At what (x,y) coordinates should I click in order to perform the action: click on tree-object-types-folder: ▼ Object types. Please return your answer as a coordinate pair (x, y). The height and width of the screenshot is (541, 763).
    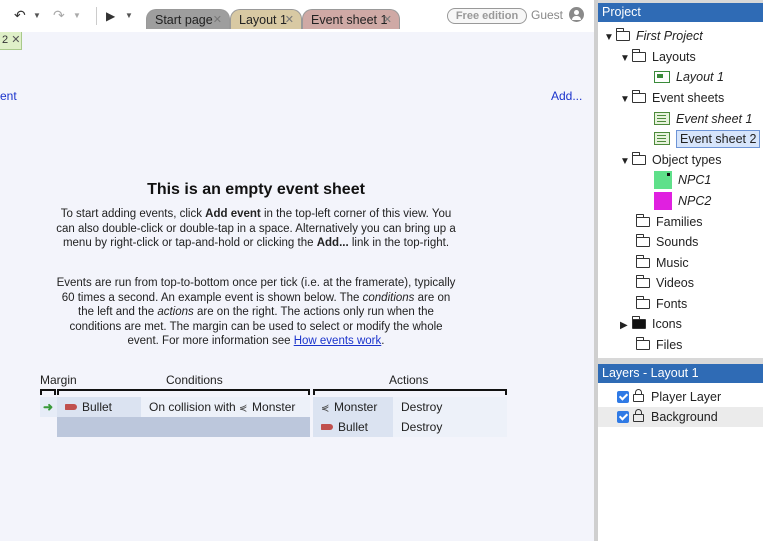
    Looking at the image, I should click on (670, 160).